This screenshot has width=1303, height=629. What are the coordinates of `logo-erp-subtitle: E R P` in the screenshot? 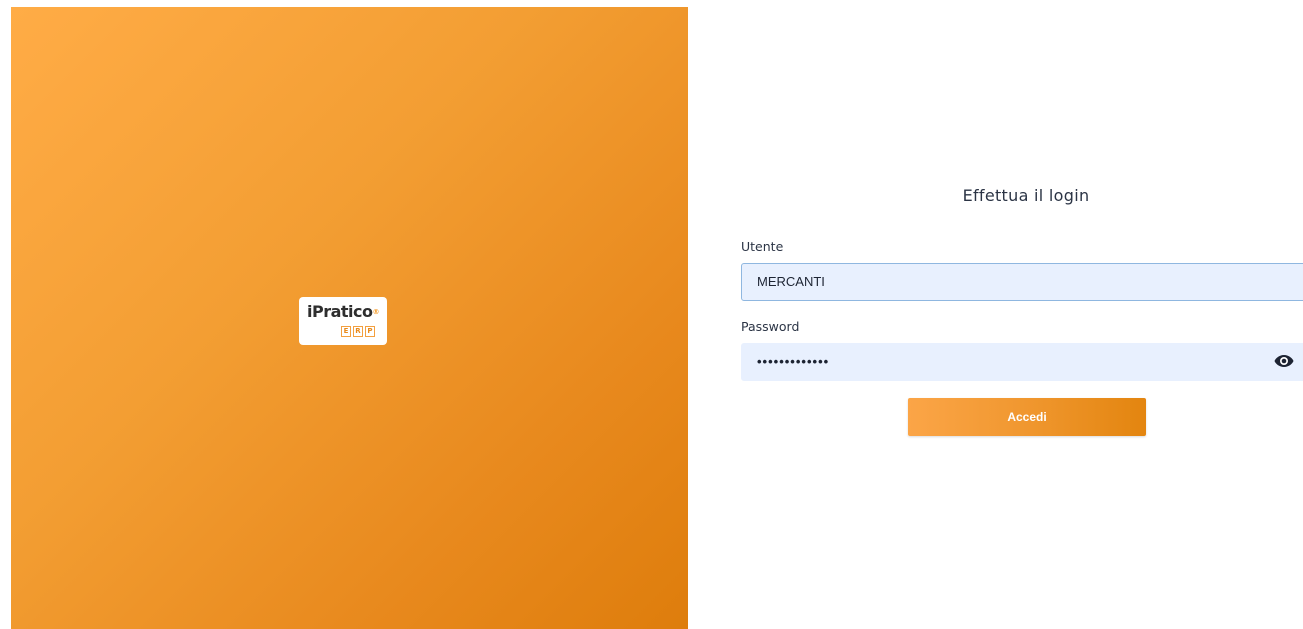 It's located at (358, 331).